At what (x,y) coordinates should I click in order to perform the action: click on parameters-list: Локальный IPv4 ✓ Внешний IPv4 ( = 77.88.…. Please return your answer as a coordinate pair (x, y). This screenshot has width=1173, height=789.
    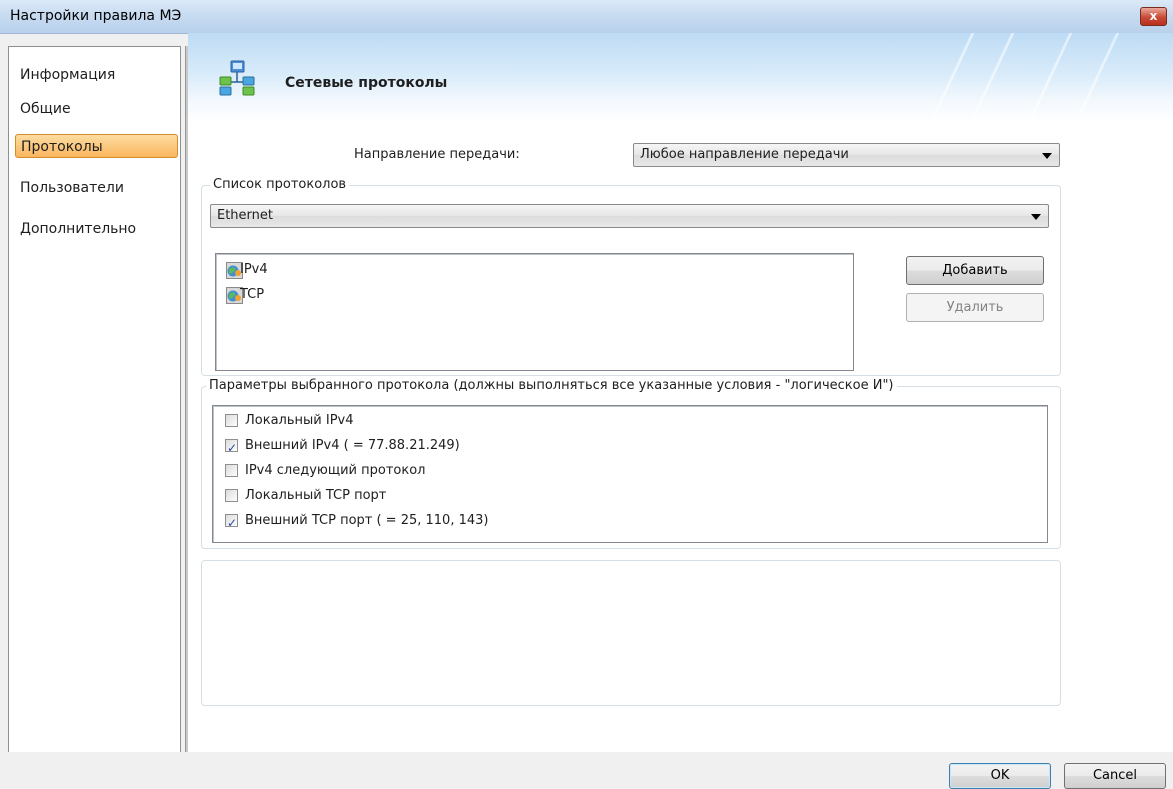
    Looking at the image, I should click on (630, 474).